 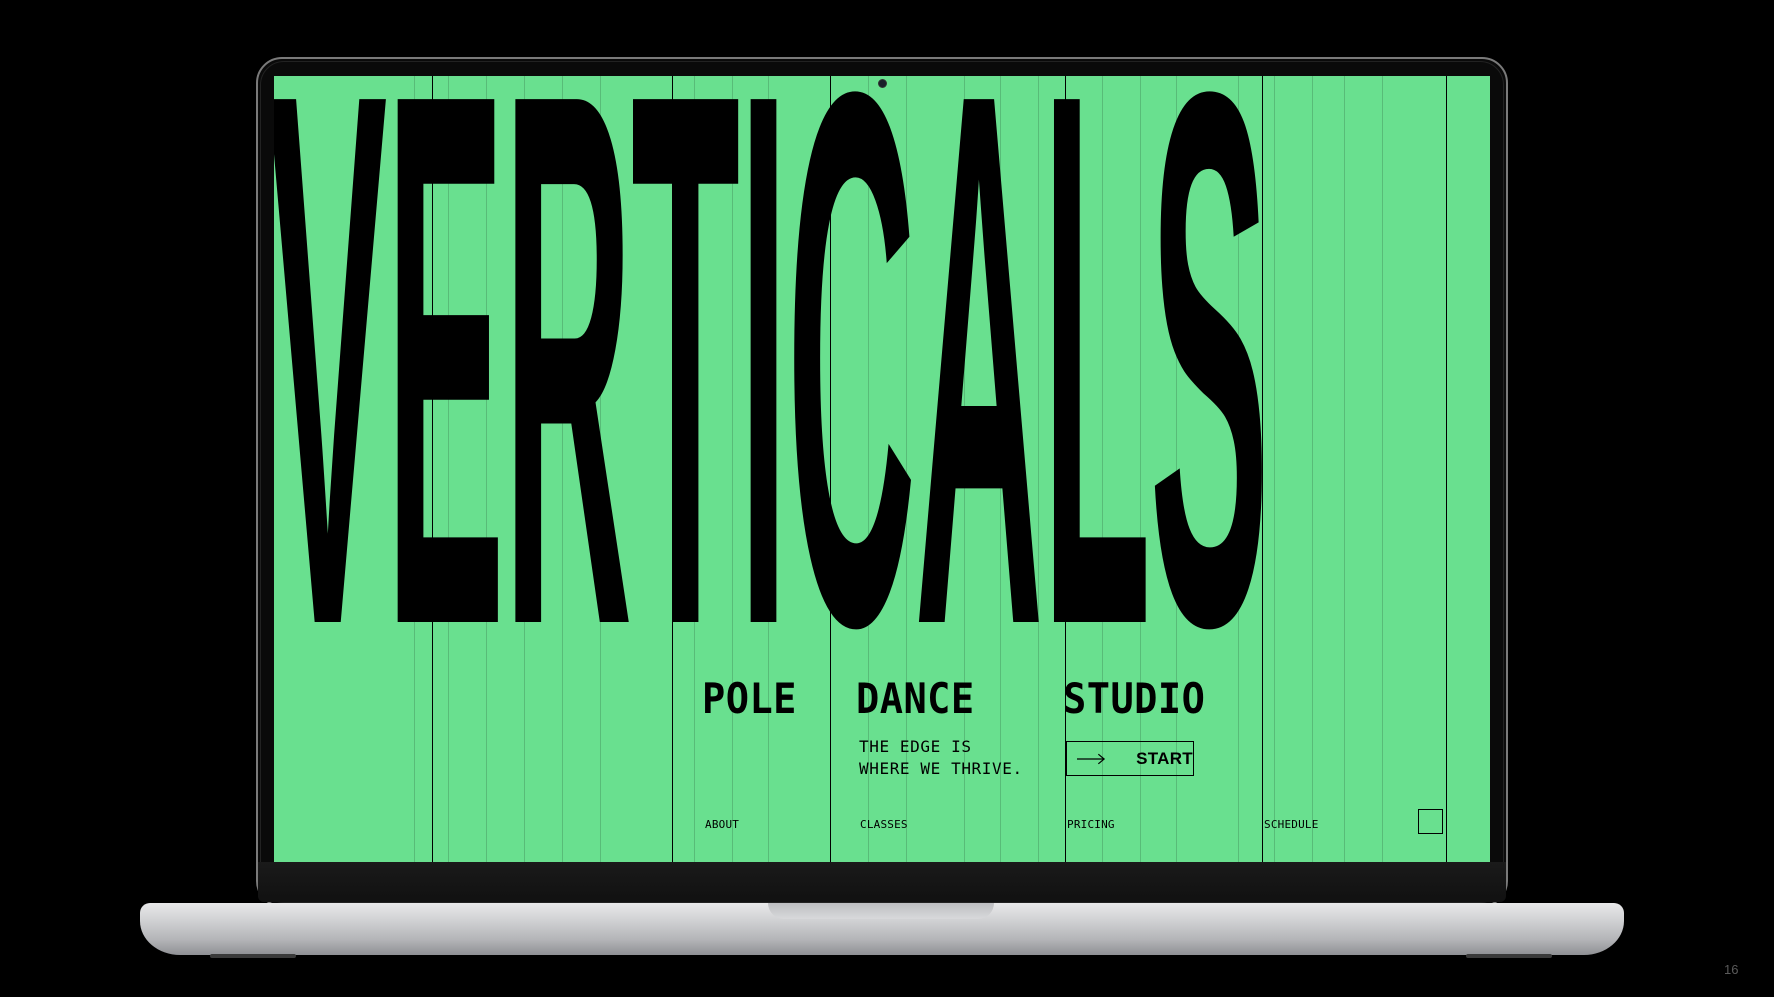 What do you see at coordinates (941, 758) in the screenshot?
I see `tagline: THE EDGE IS WHERE WE THRIVE.` at bounding box center [941, 758].